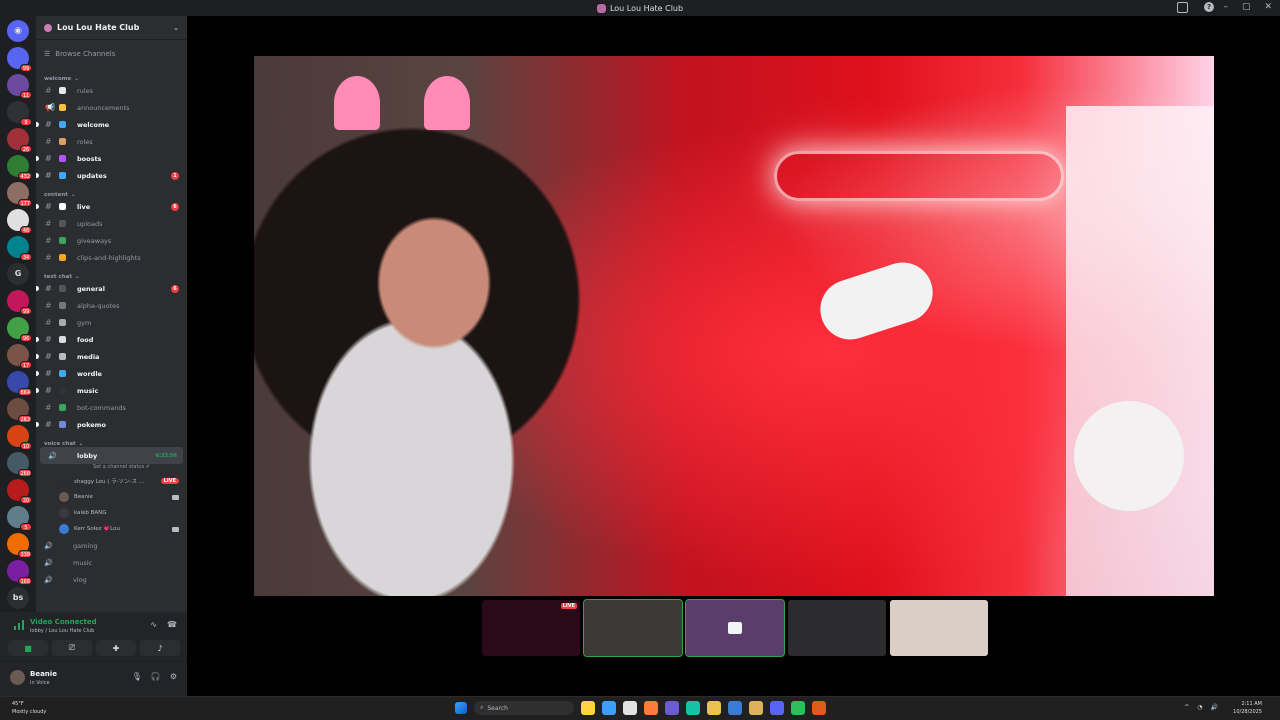 This screenshot has width=1280, height=720. What do you see at coordinates (1186, 707) in the screenshot?
I see `chevron-up-icon: ^` at bounding box center [1186, 707].